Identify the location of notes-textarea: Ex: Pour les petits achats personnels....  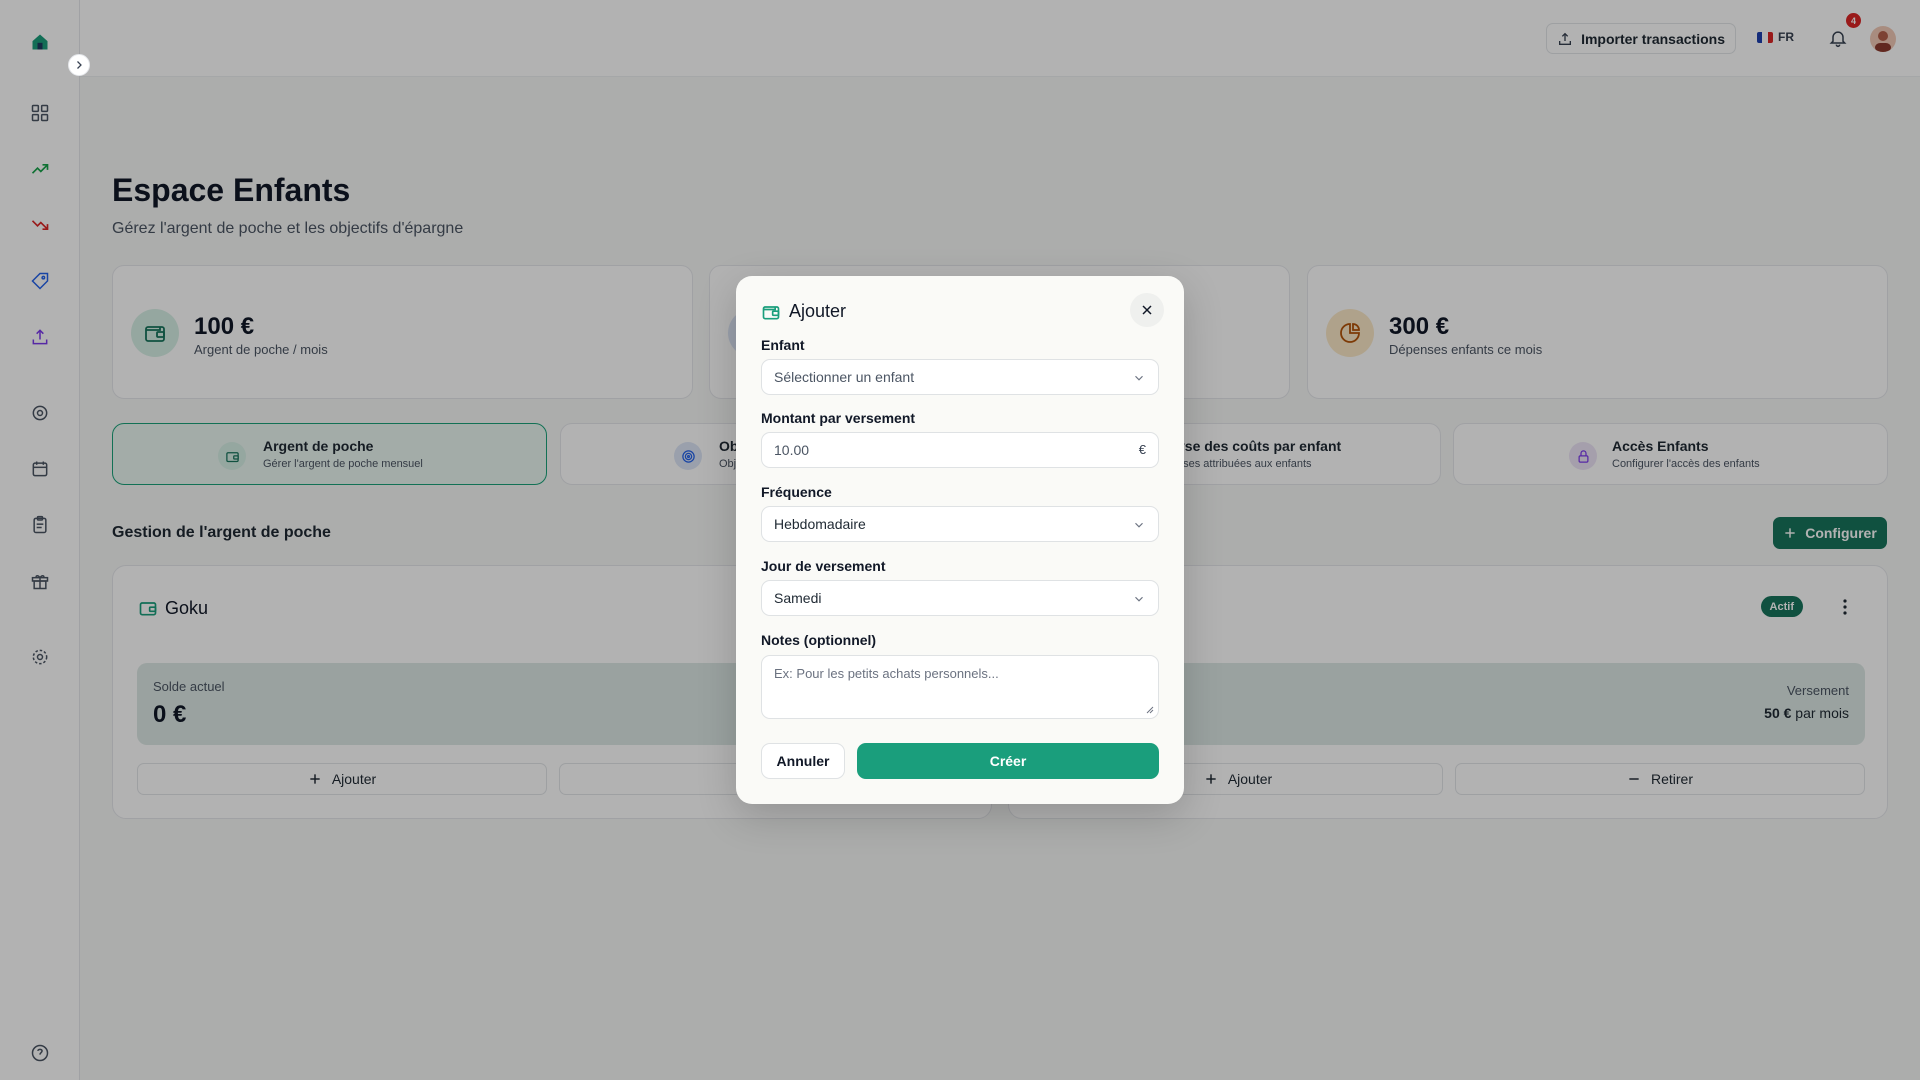
(960, 687).